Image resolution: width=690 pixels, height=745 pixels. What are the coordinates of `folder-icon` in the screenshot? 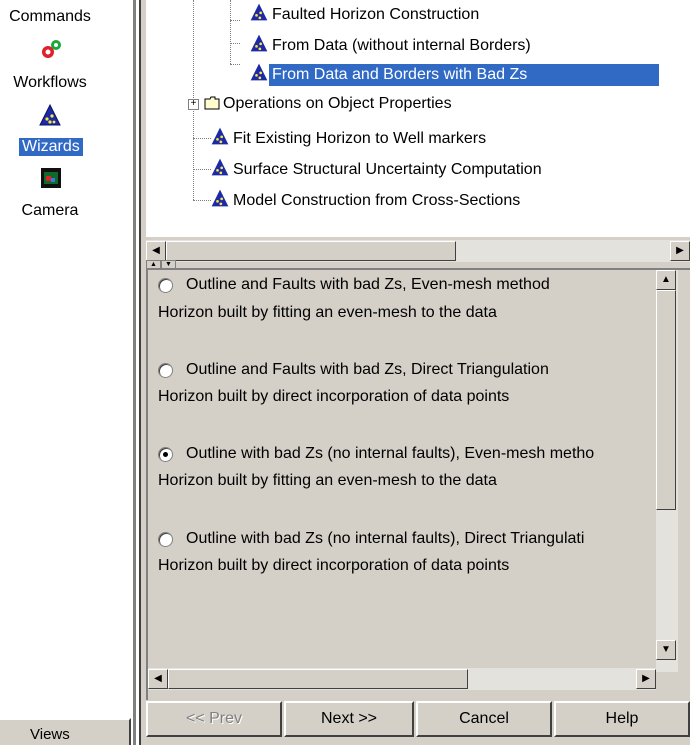 It's located at (212, 103).